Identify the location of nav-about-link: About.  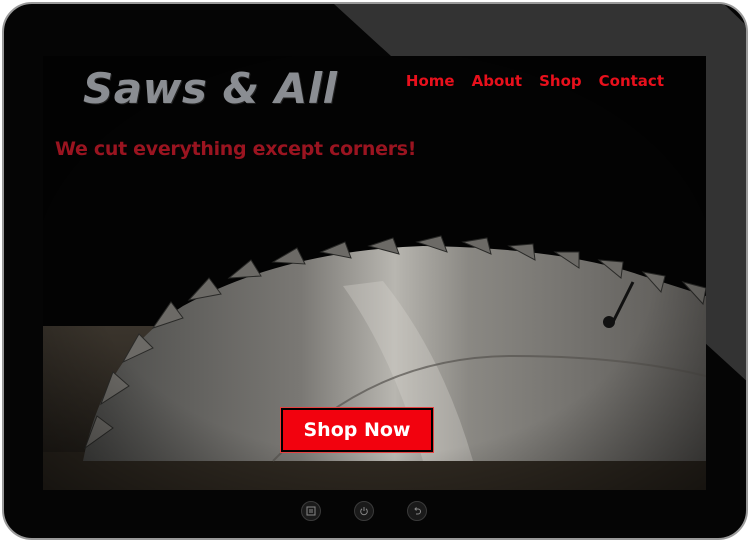
(497, 81).